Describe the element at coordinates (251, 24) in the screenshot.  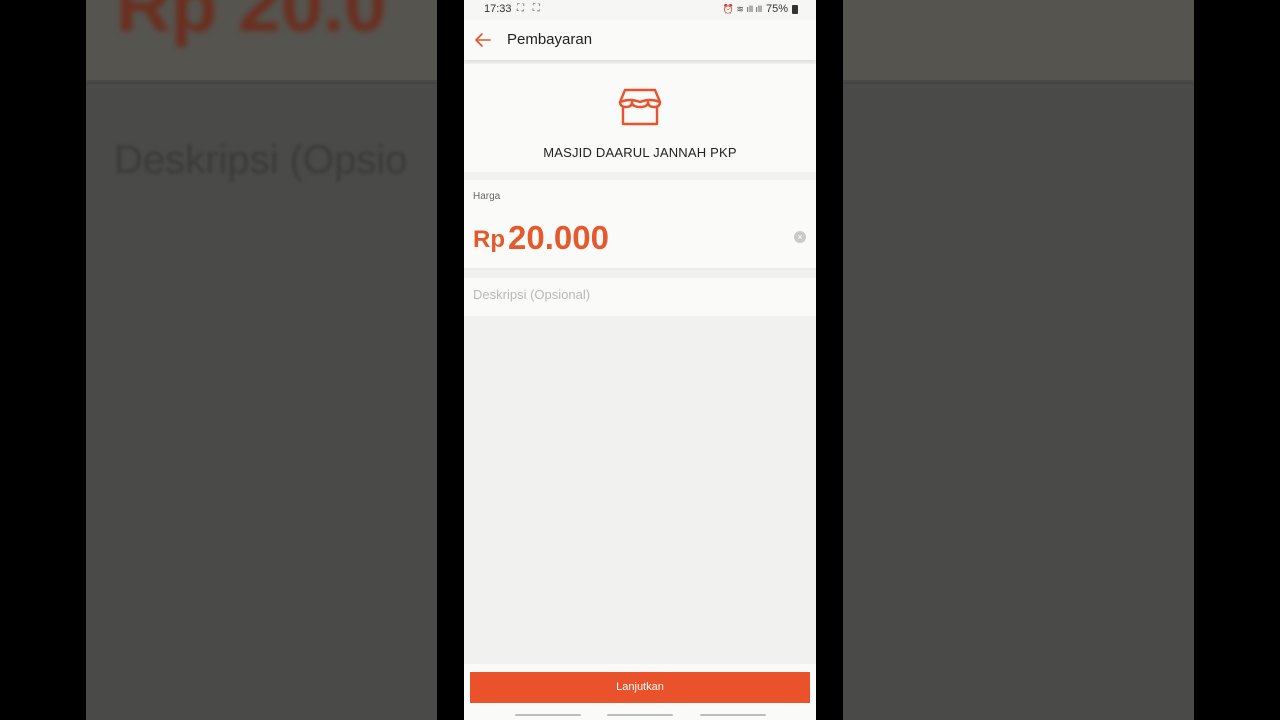
I see `blurred-amount-text: Rp 20.0` at that location.